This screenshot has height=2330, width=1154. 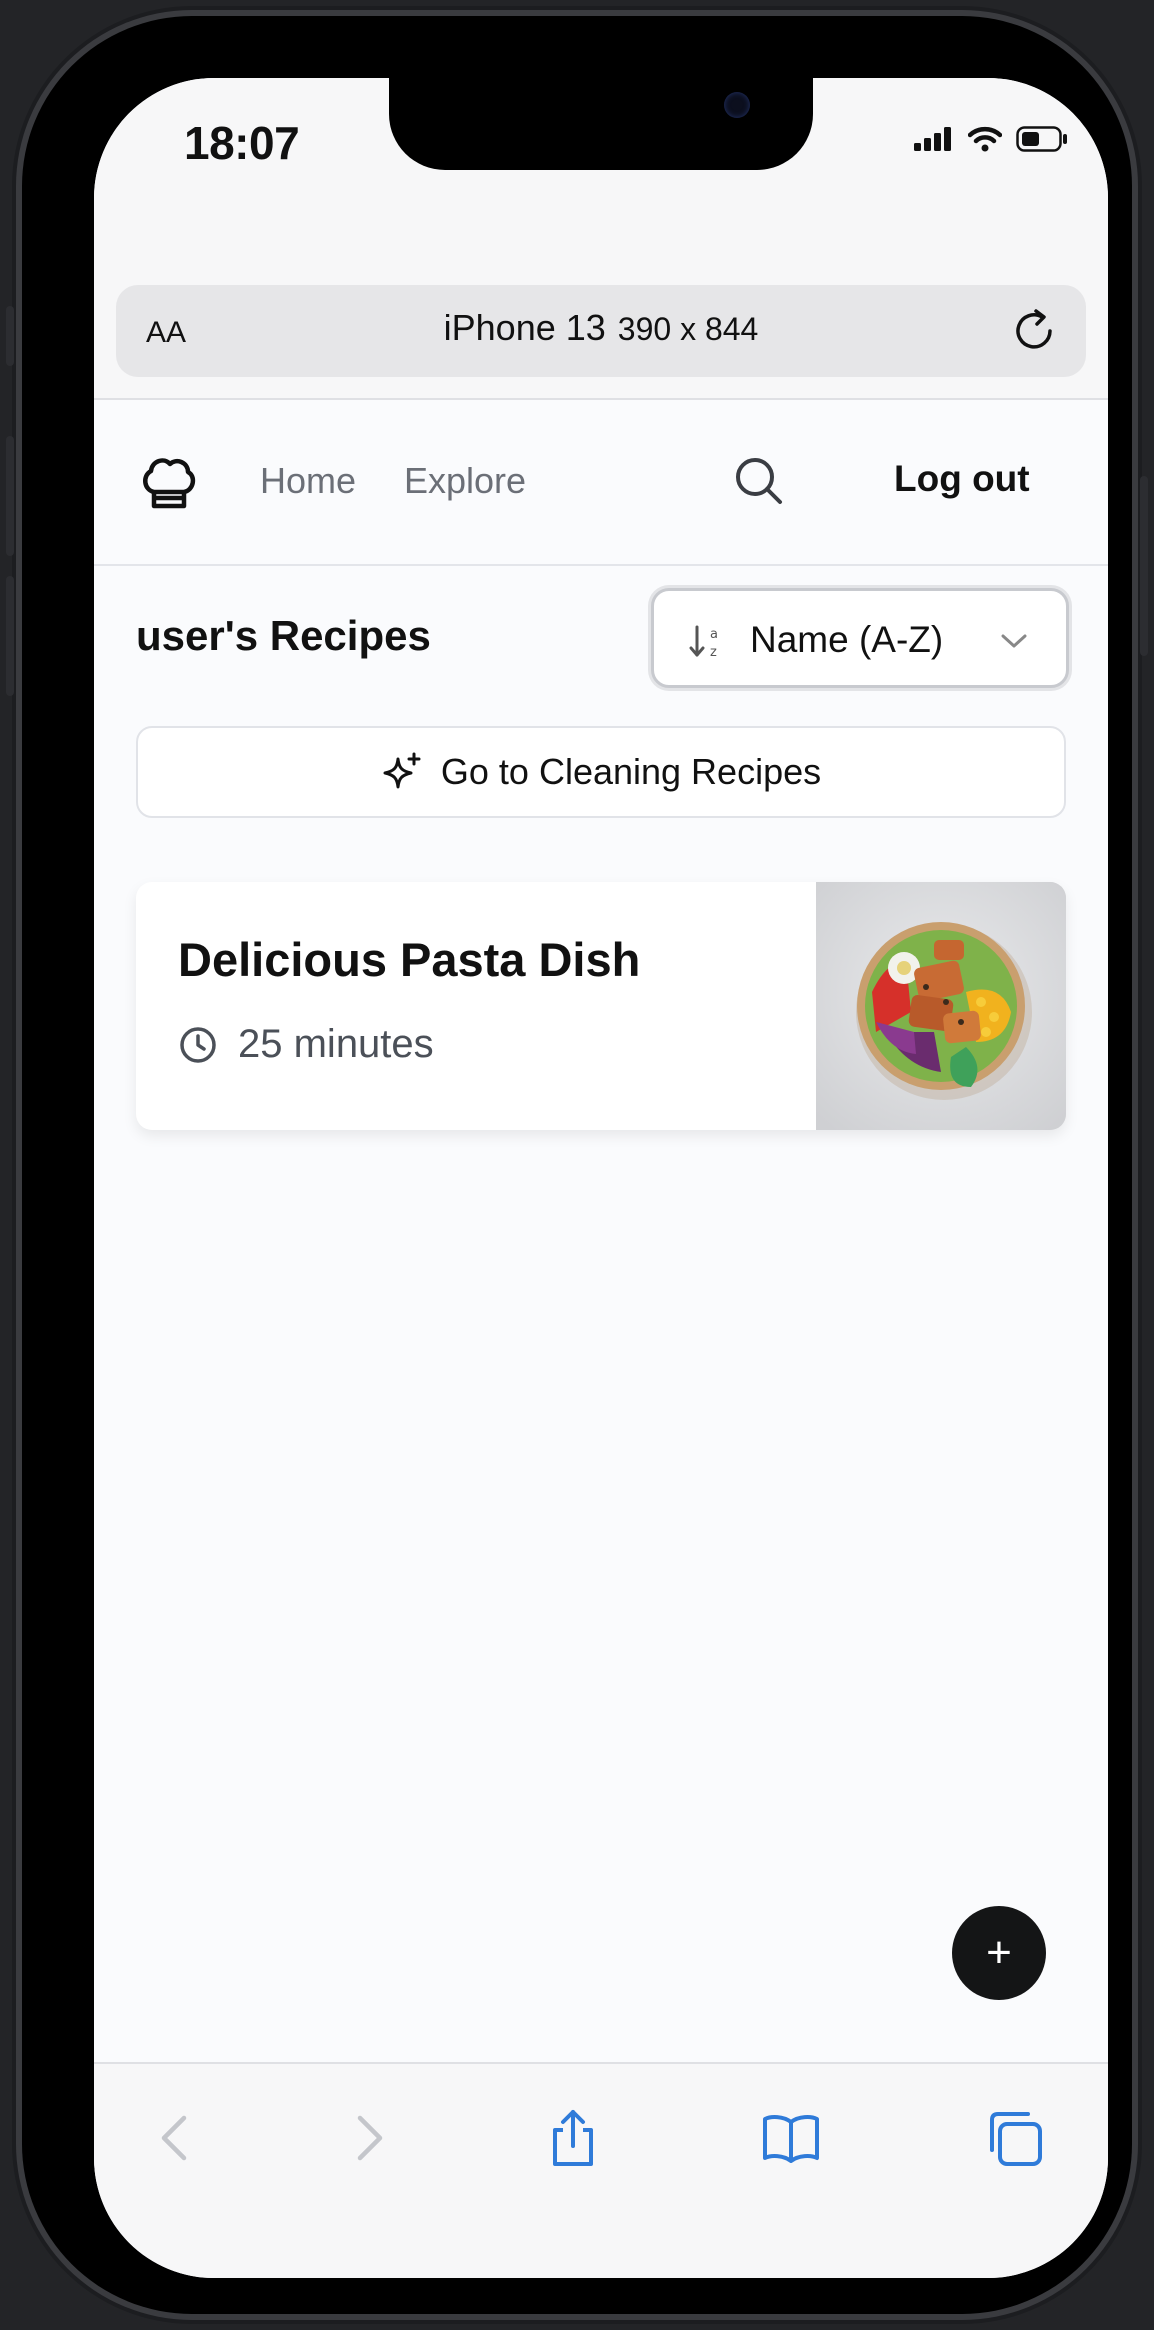 What do you see at coordinates (524, 327) in the screenshot?
I see `device-name: iPhone 13` at bounding box center [524, 327].